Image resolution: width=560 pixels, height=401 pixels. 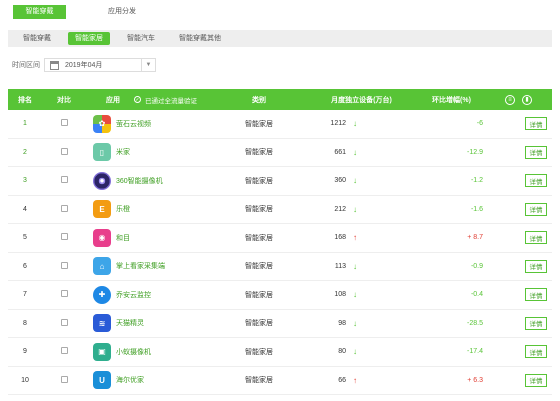 What do you see at coordinates (37, 38) in the screenshot?
I see `subnav-smart-wear: 智能穿戴` at bounding box center [37, 38].